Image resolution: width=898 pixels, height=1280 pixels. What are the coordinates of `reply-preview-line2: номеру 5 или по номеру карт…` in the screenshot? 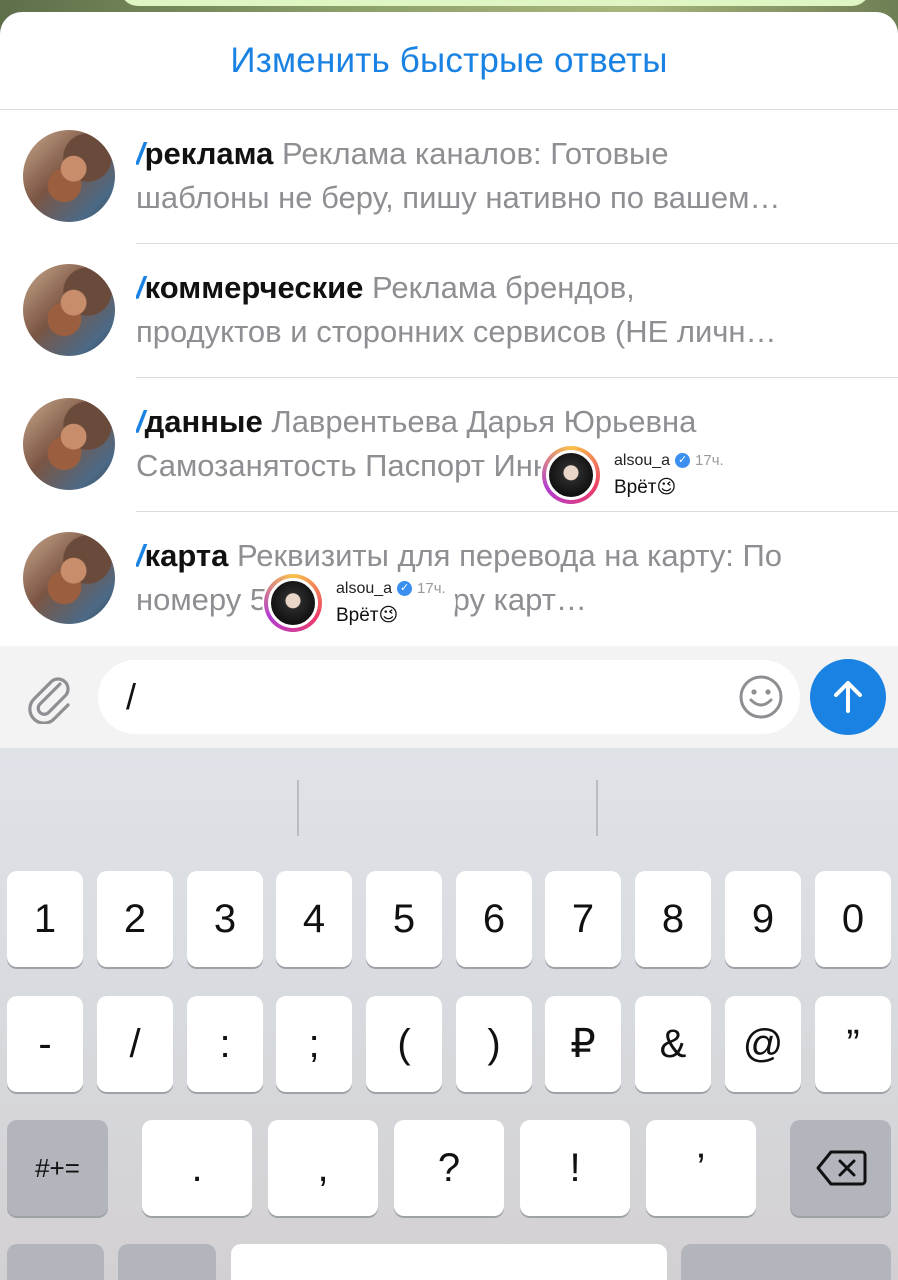 It's located at (361, 599).